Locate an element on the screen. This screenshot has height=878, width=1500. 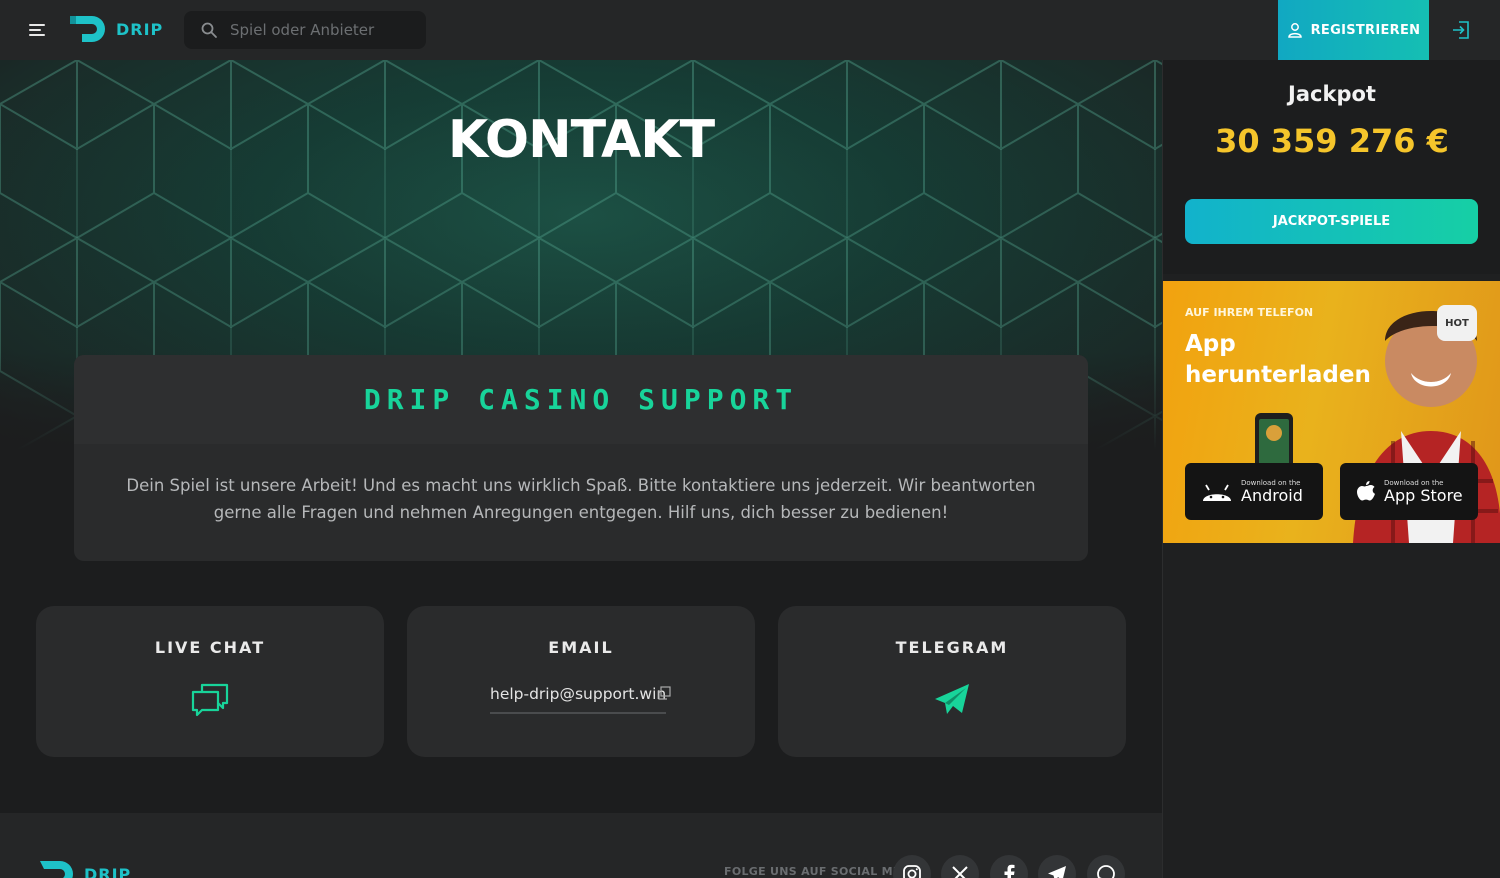
login-button is located at coordinates (1461, 30).